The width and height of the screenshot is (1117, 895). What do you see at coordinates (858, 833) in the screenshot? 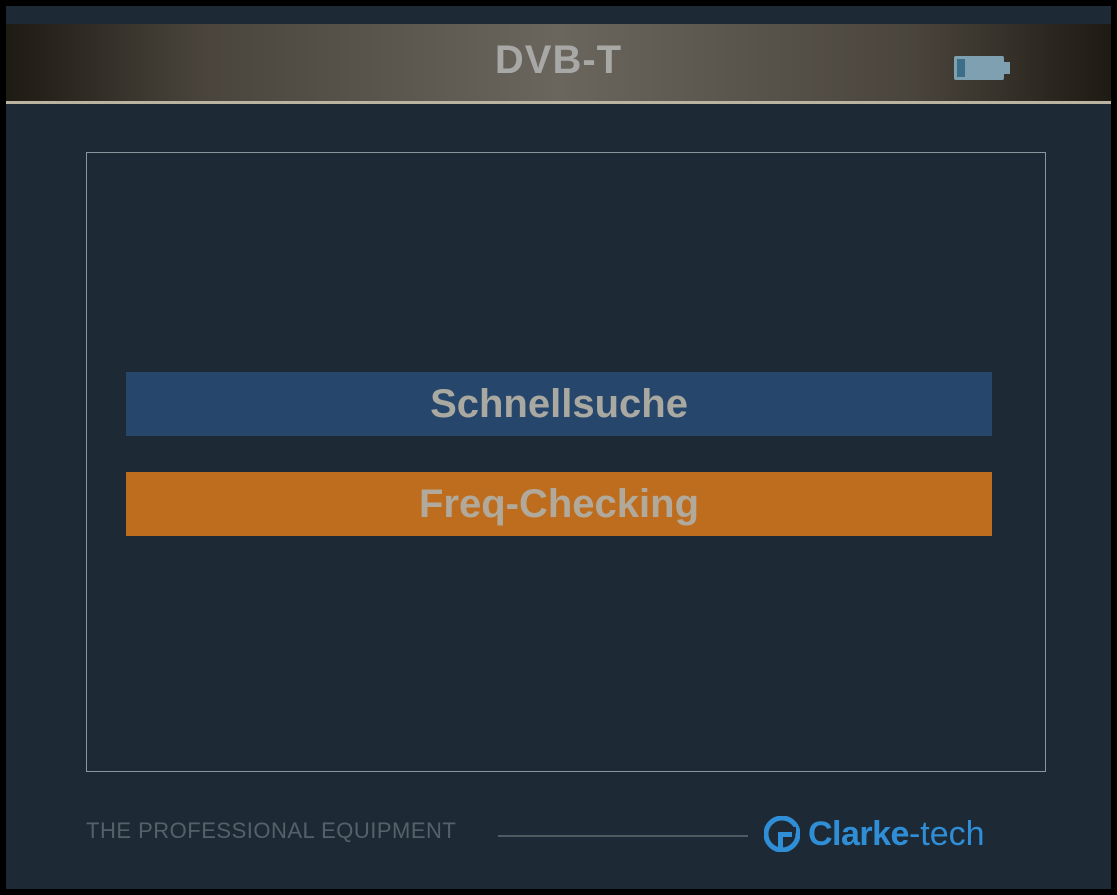
I see `brand-name: Clarke` at bounding box center [858, 833].